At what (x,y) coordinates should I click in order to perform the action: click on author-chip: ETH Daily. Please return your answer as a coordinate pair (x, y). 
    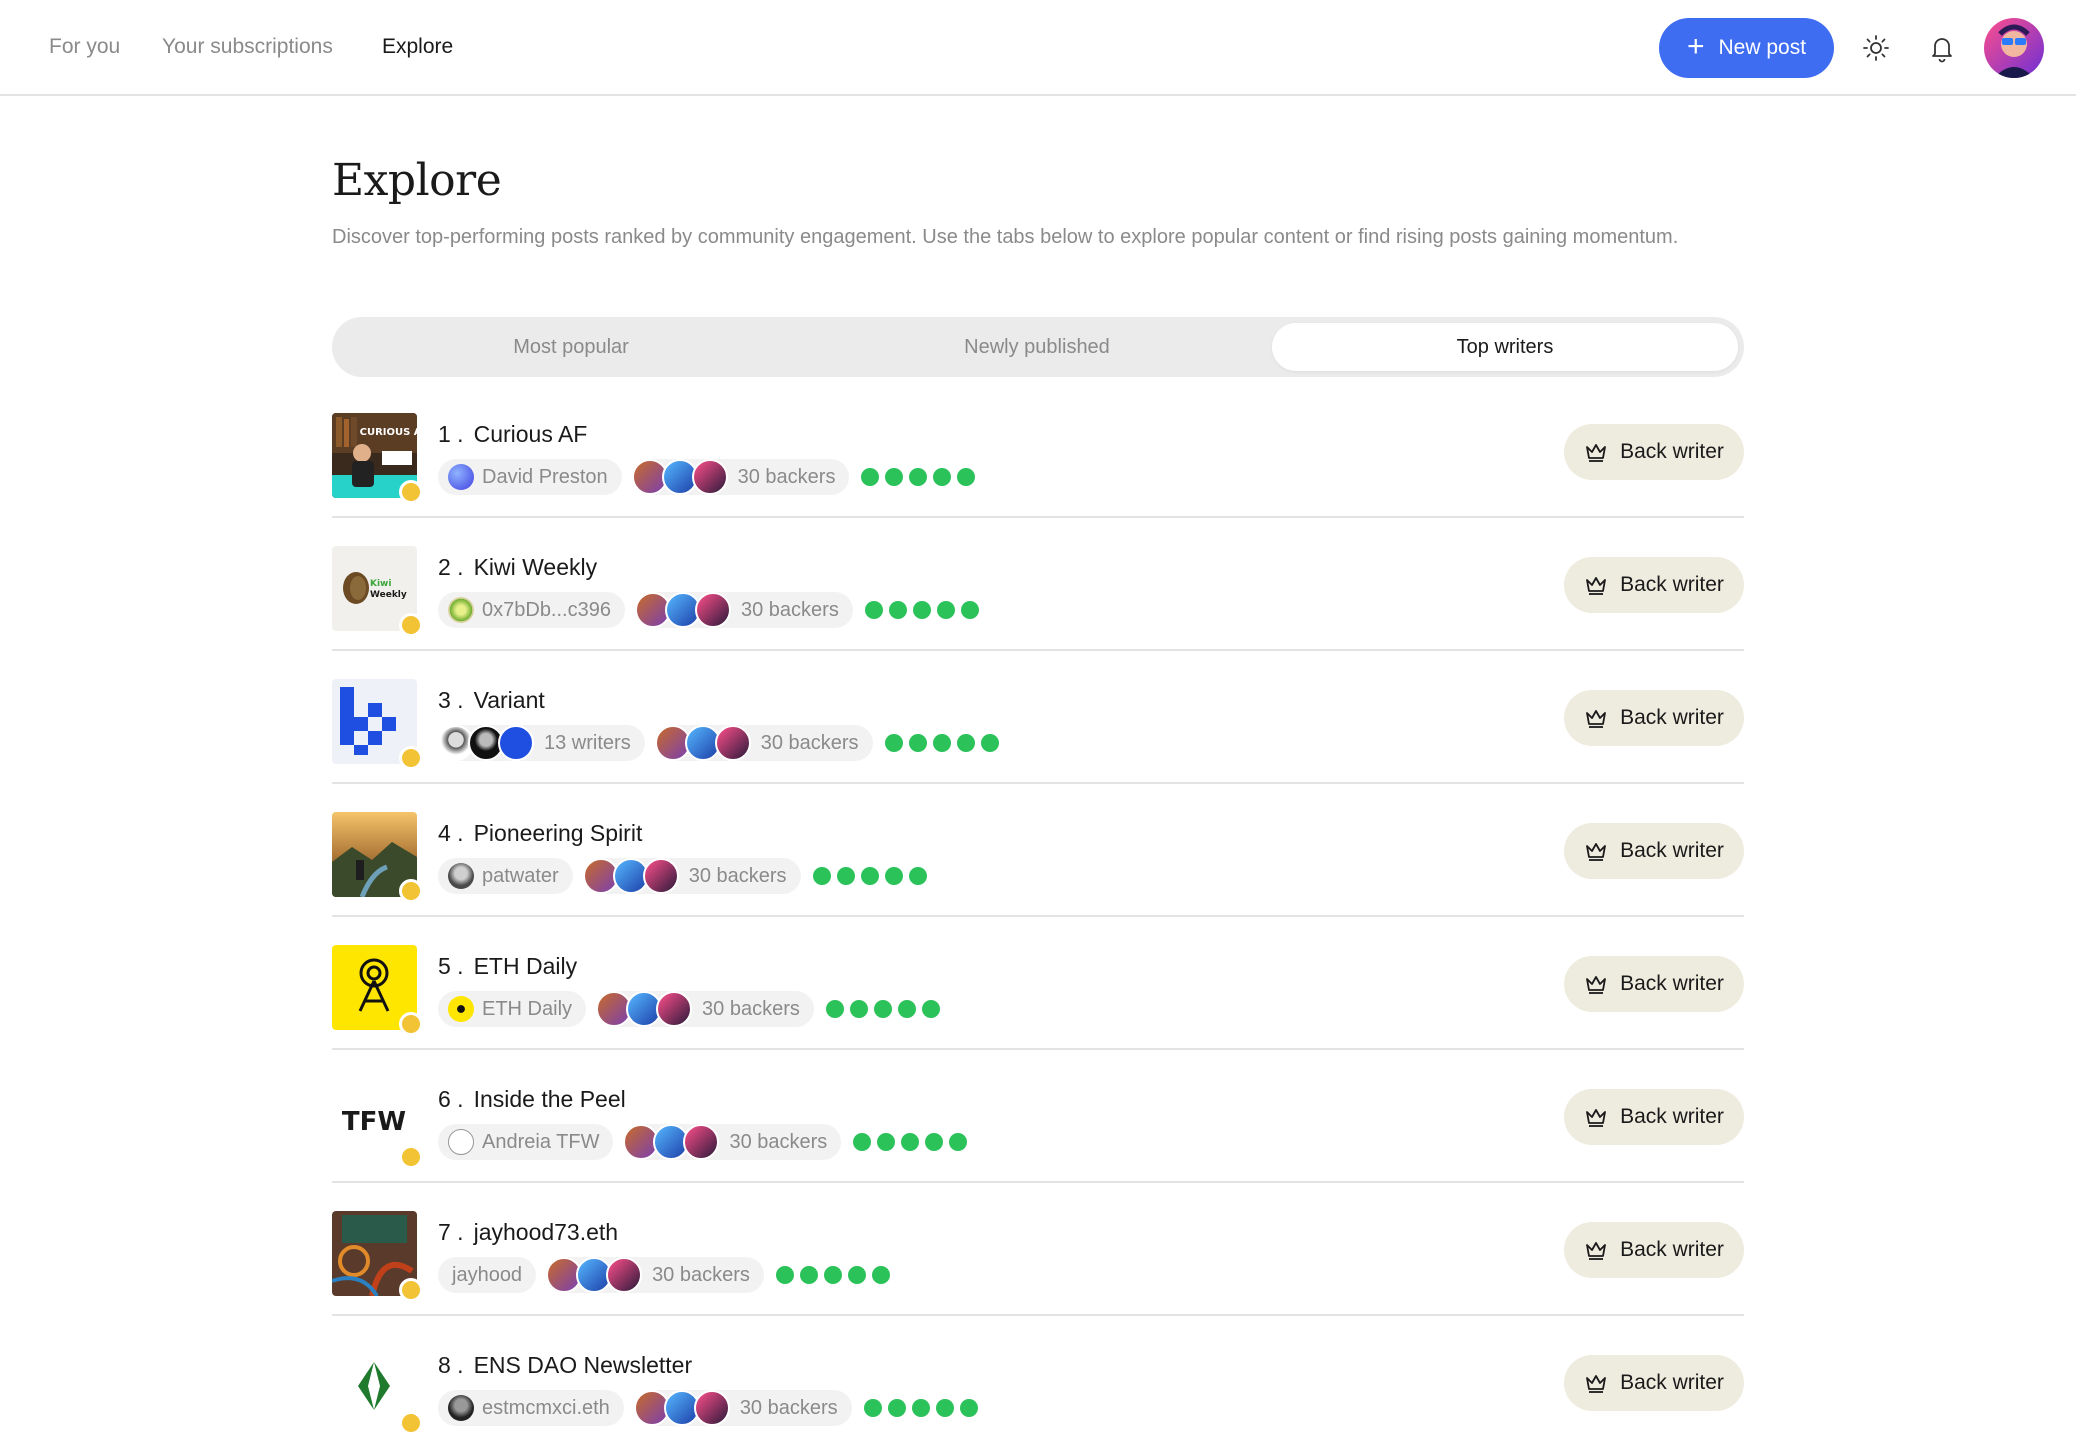
    Looking at the image, I should click on (512, 1009).